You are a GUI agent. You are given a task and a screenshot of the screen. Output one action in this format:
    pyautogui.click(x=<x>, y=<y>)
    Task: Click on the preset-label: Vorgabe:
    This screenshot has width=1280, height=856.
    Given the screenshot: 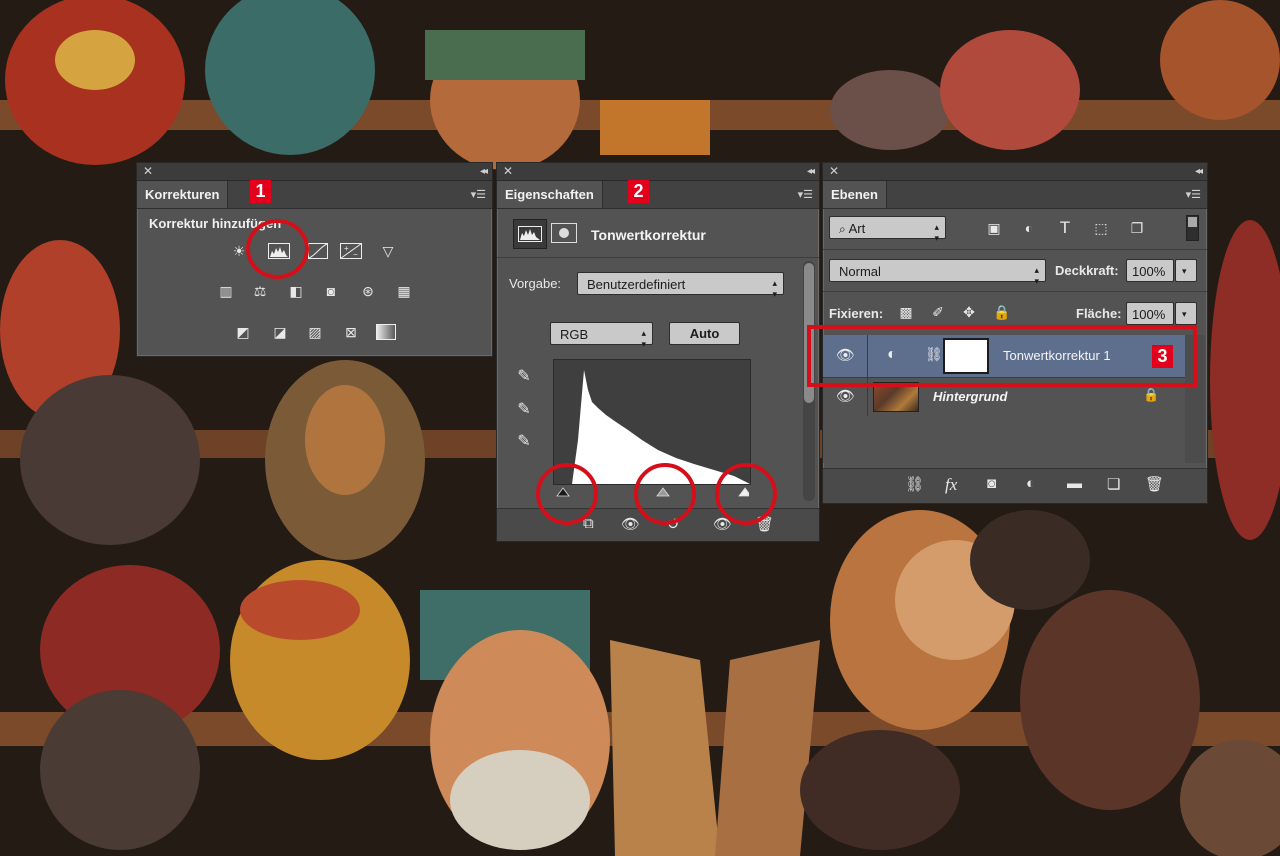 What is the action you would take?
    pyautogui.click(x=535, y=283)
    